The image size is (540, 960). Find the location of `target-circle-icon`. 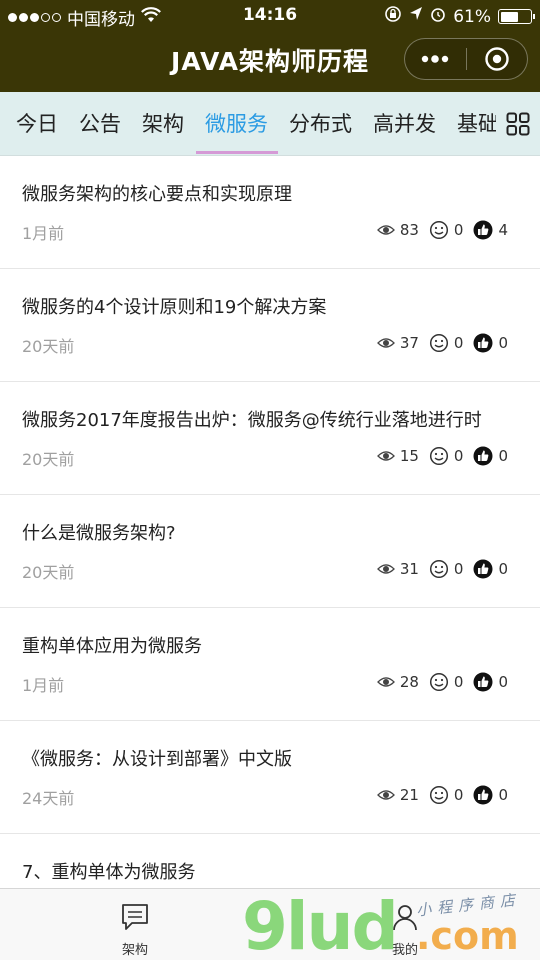

target-circle-icon is located at coordinates (497, 59).